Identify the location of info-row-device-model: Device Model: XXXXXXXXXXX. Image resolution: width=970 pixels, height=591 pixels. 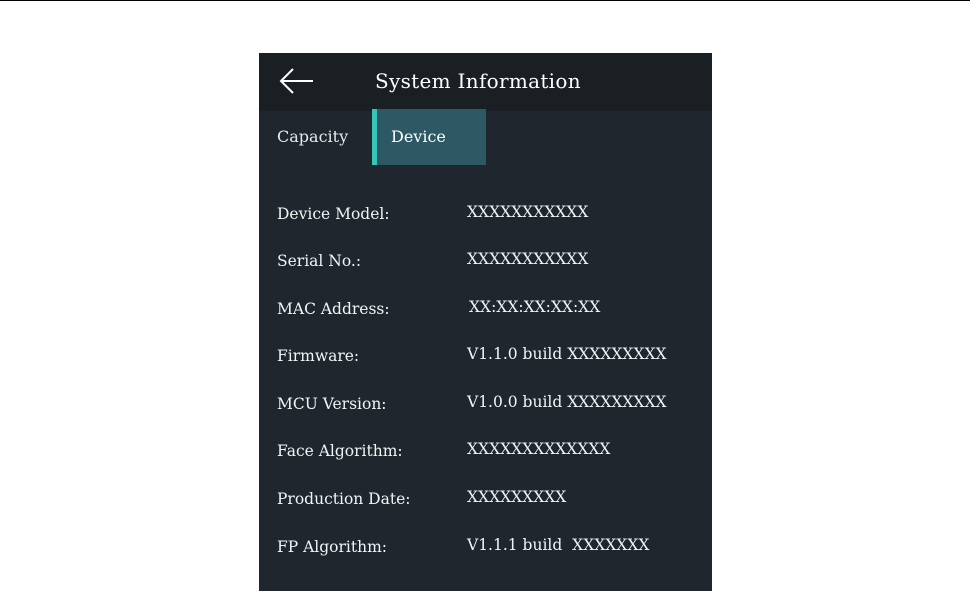
(485, 219).